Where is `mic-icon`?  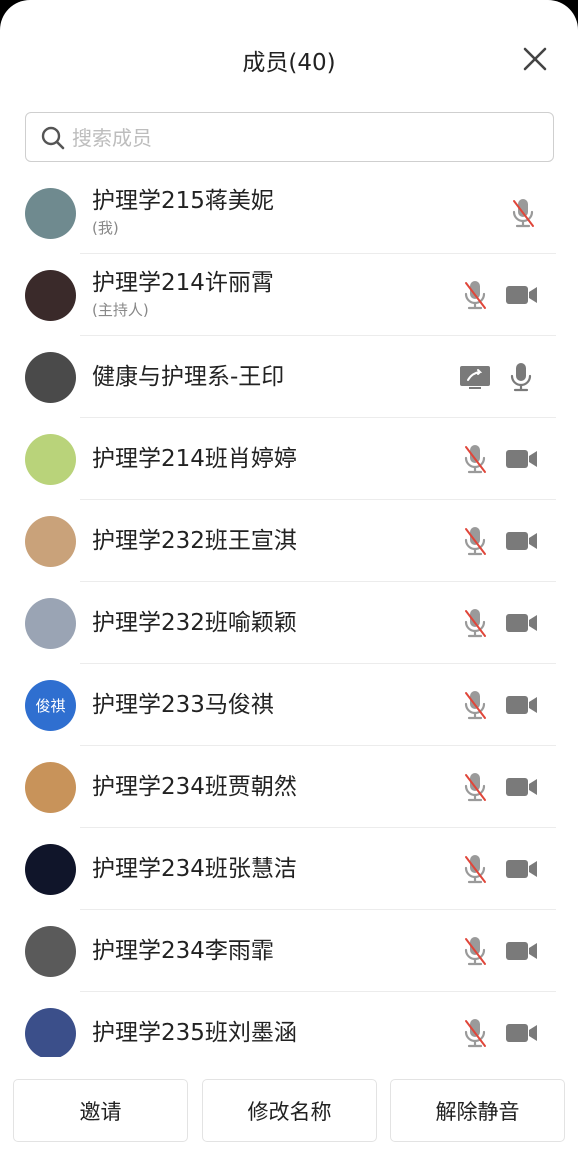 mic-icon is located at coordinates (521, 377).